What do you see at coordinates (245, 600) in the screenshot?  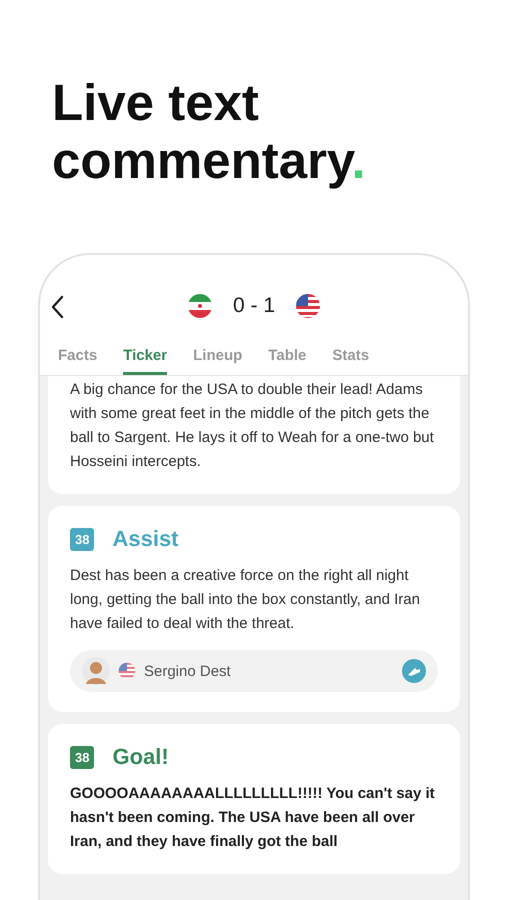 I see `commentary-text: Dest has been a creative force on the right all night long, getting the ball into the box constantly, and Iran have failed to deal with the threat.` at bounding box center [245, 600].